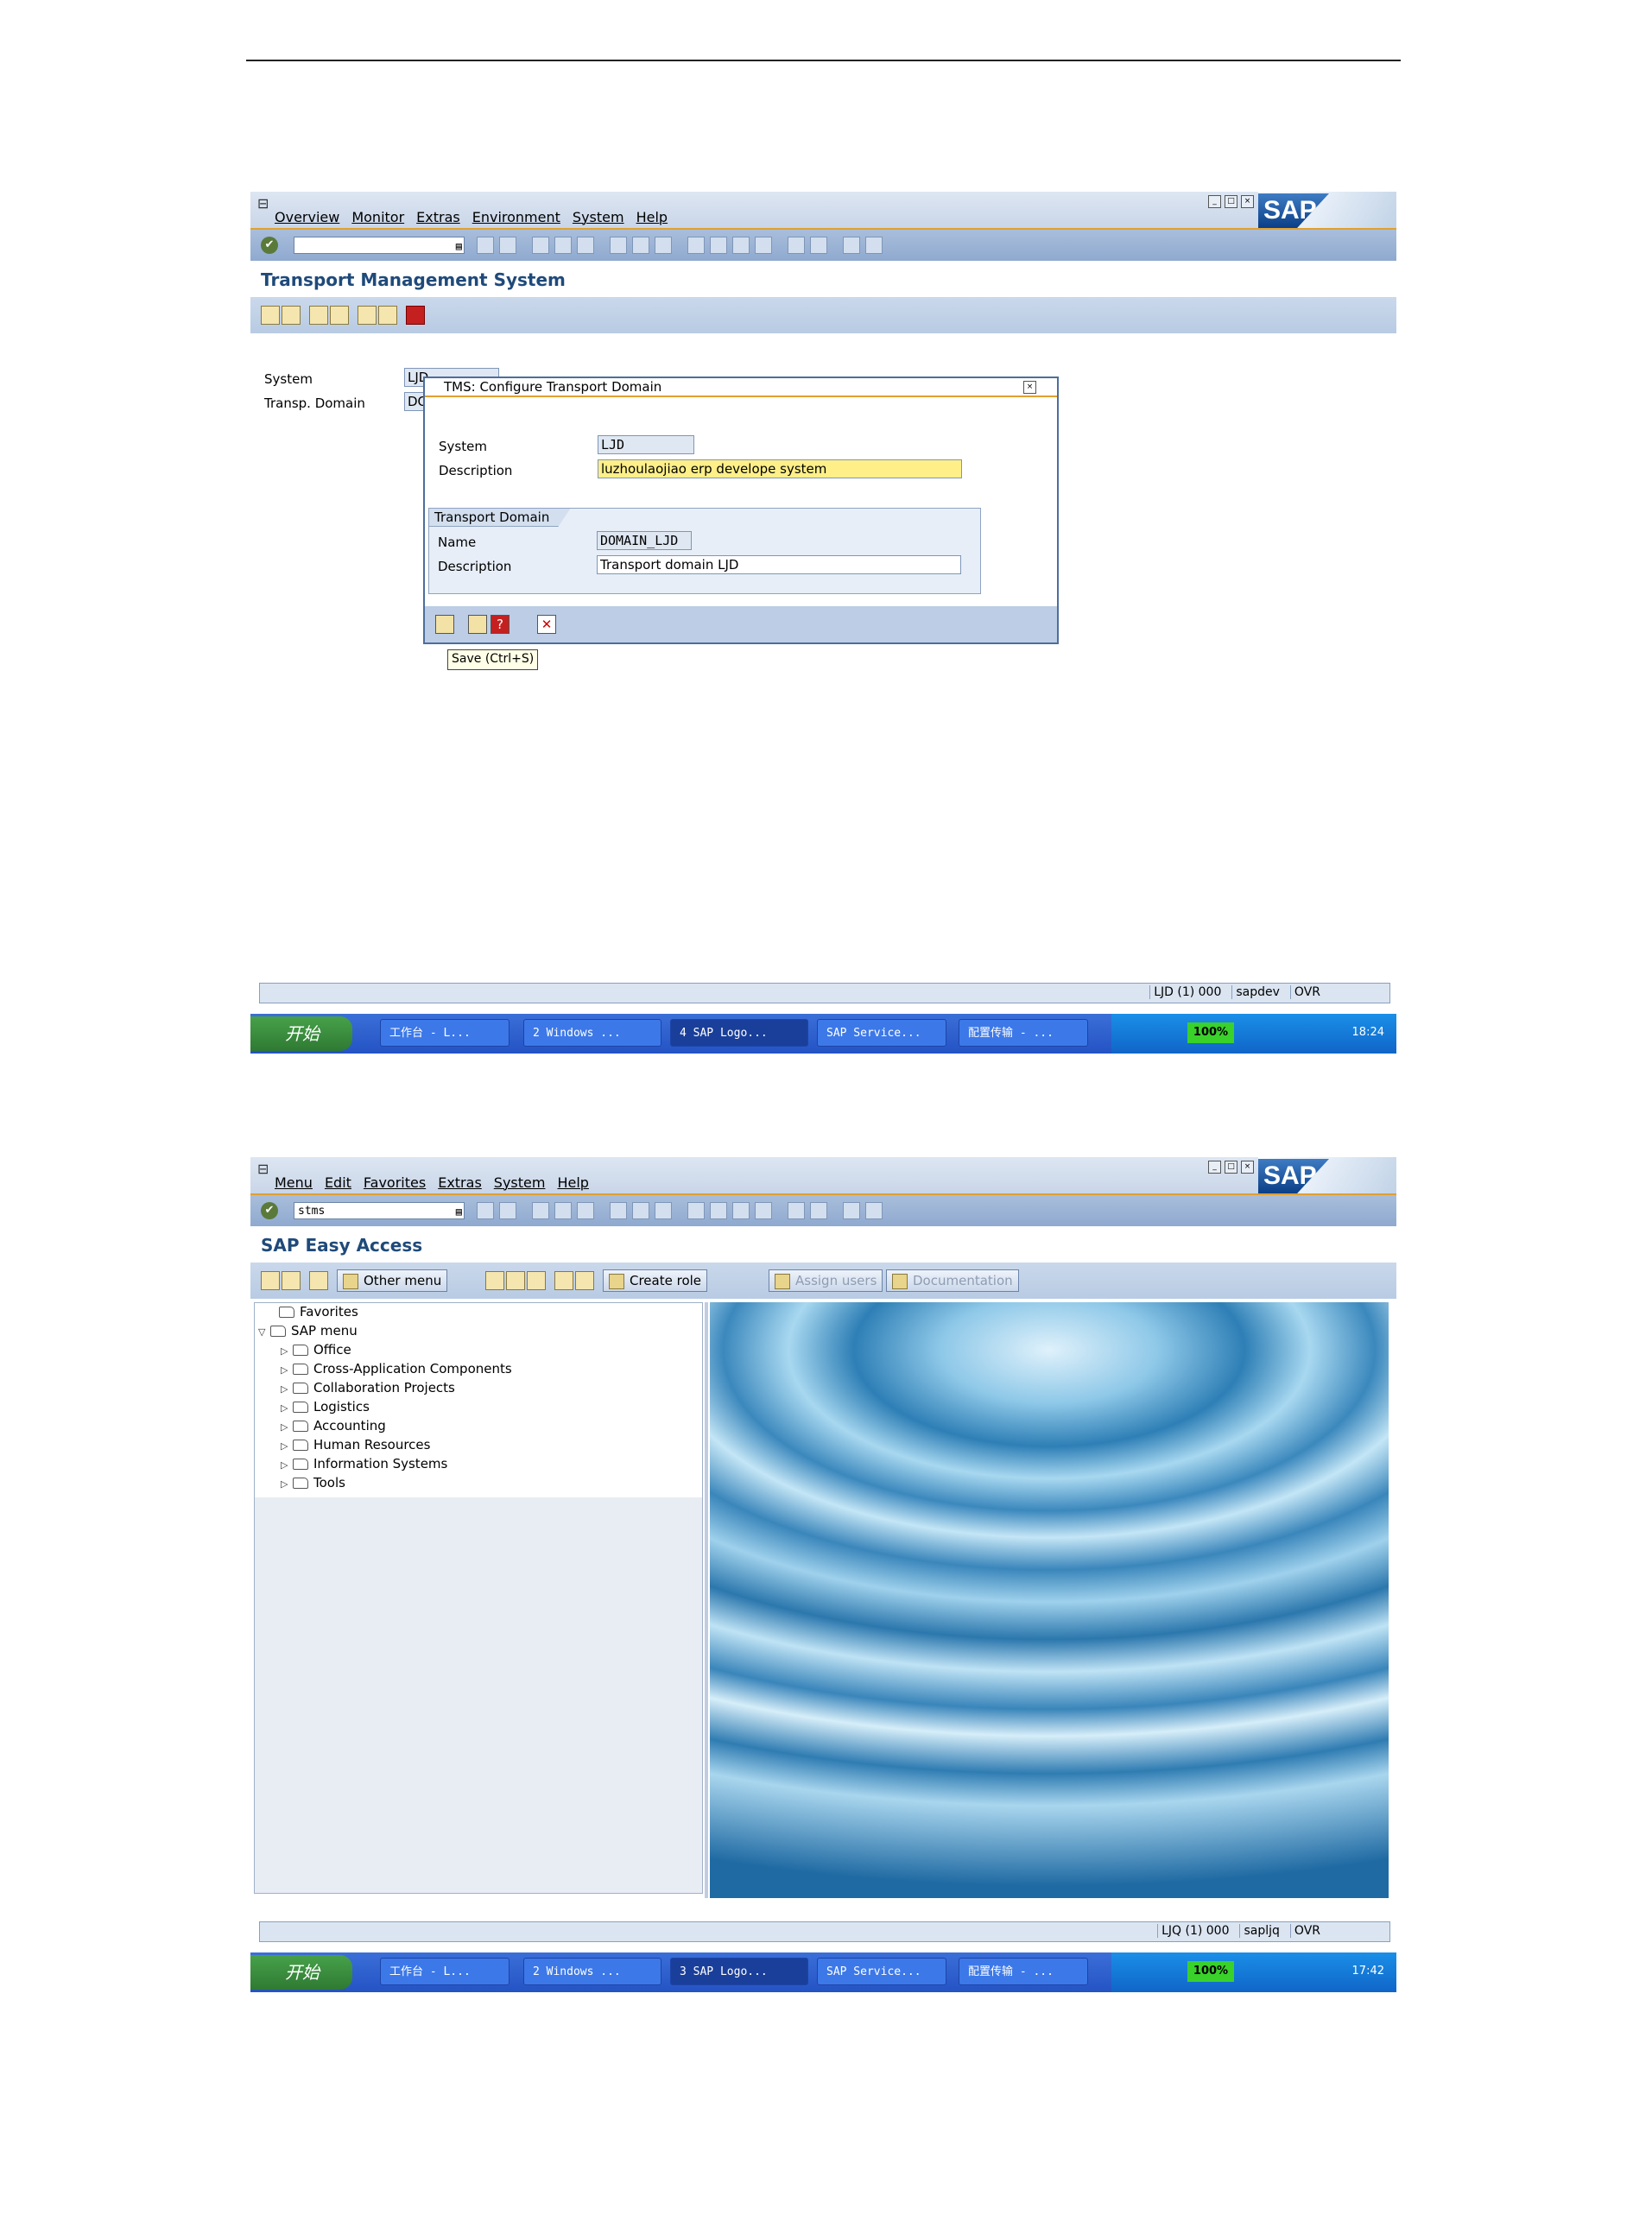  What do you see at coordinates (339, 316) in the screenshot?
I see `distribute-config-icon` at bounding box center [339, 316].